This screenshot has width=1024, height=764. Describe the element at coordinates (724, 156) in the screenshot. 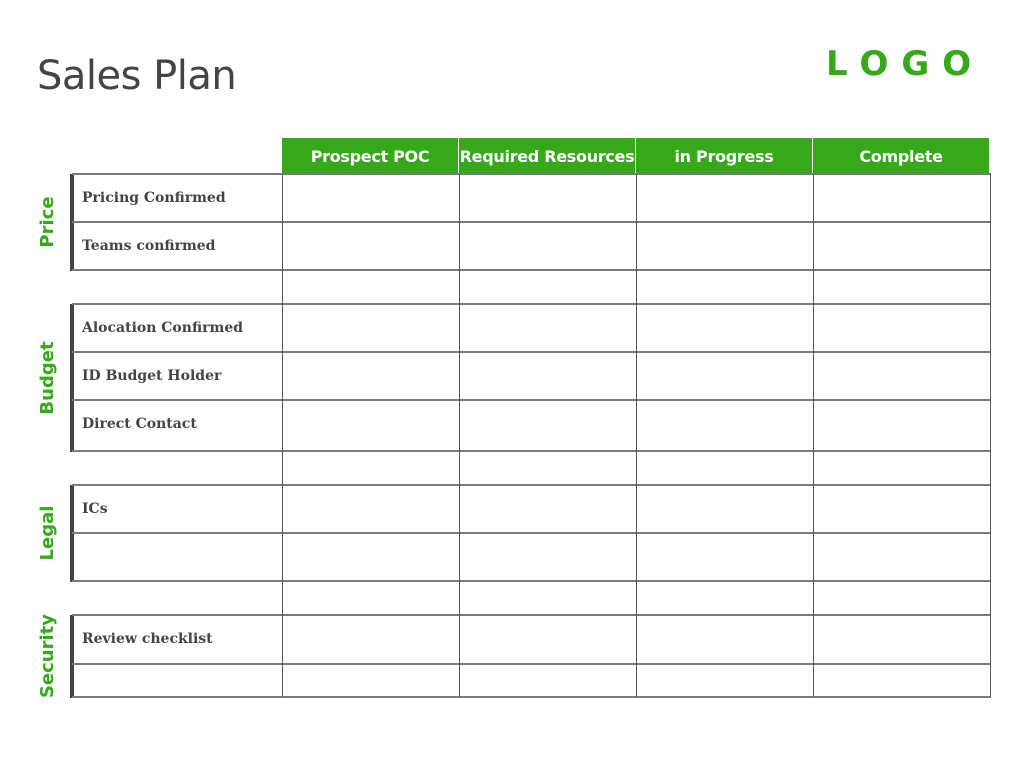

I see `column-header: in Progress` at that location.